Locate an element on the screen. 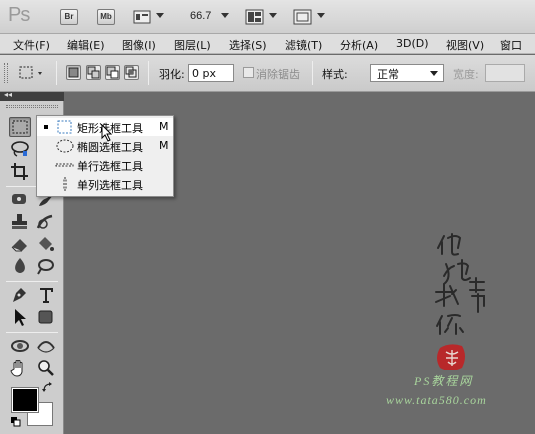 This screenshot has height=434, width=535. intersect-selection-icon is located at coordinates (131, 72).